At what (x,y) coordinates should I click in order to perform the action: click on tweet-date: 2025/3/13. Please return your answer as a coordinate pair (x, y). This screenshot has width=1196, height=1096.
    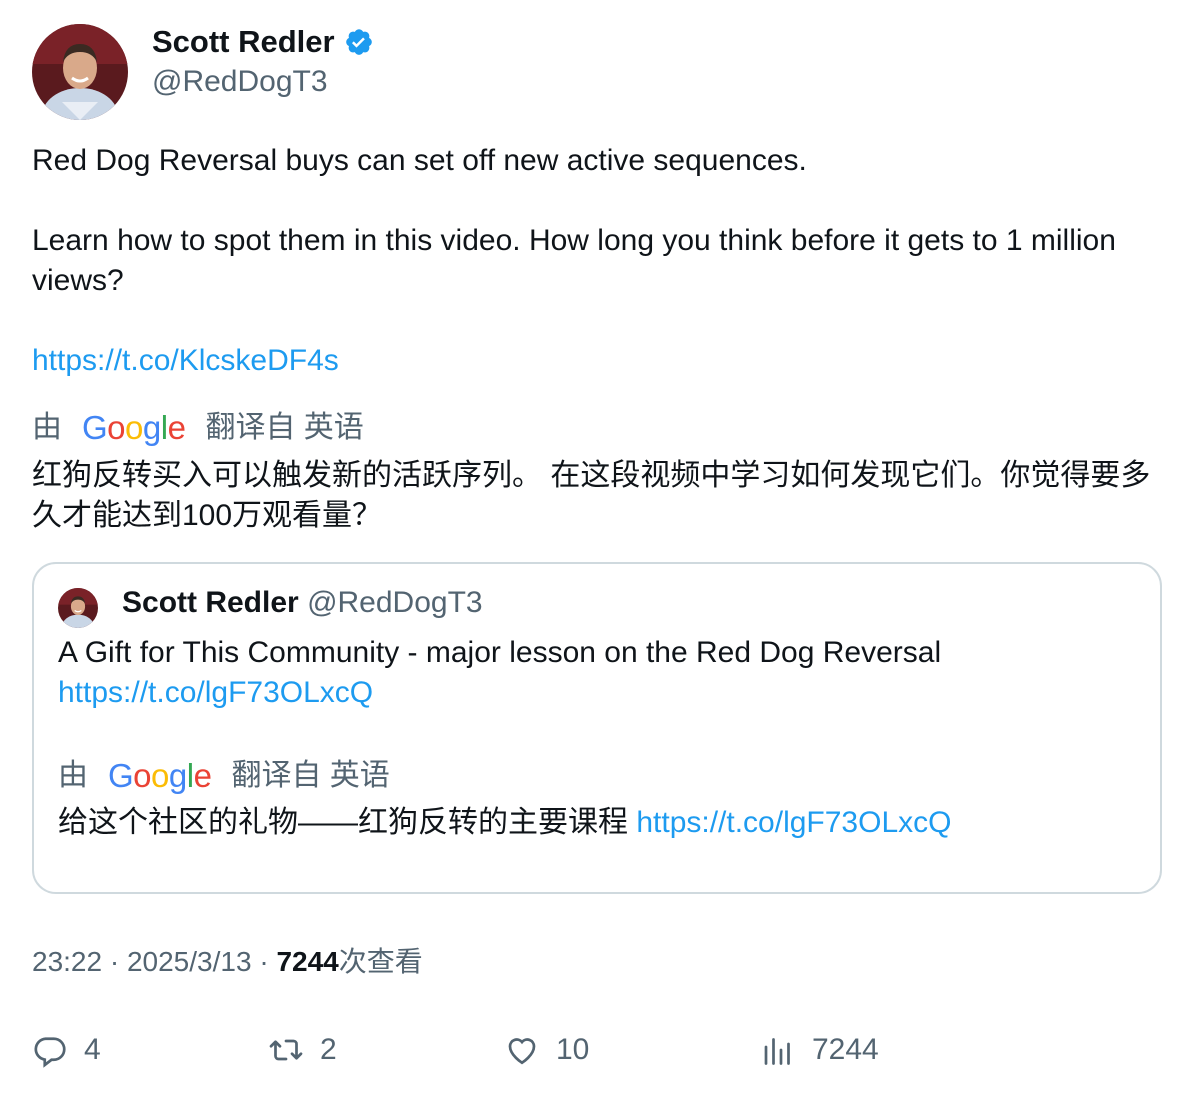
    Looking at the image, I should click on (189, 961).